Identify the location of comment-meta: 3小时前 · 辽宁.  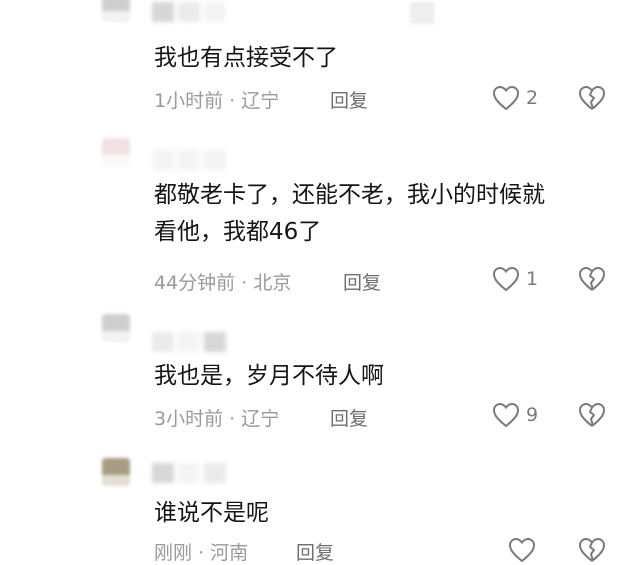
(216, 417).